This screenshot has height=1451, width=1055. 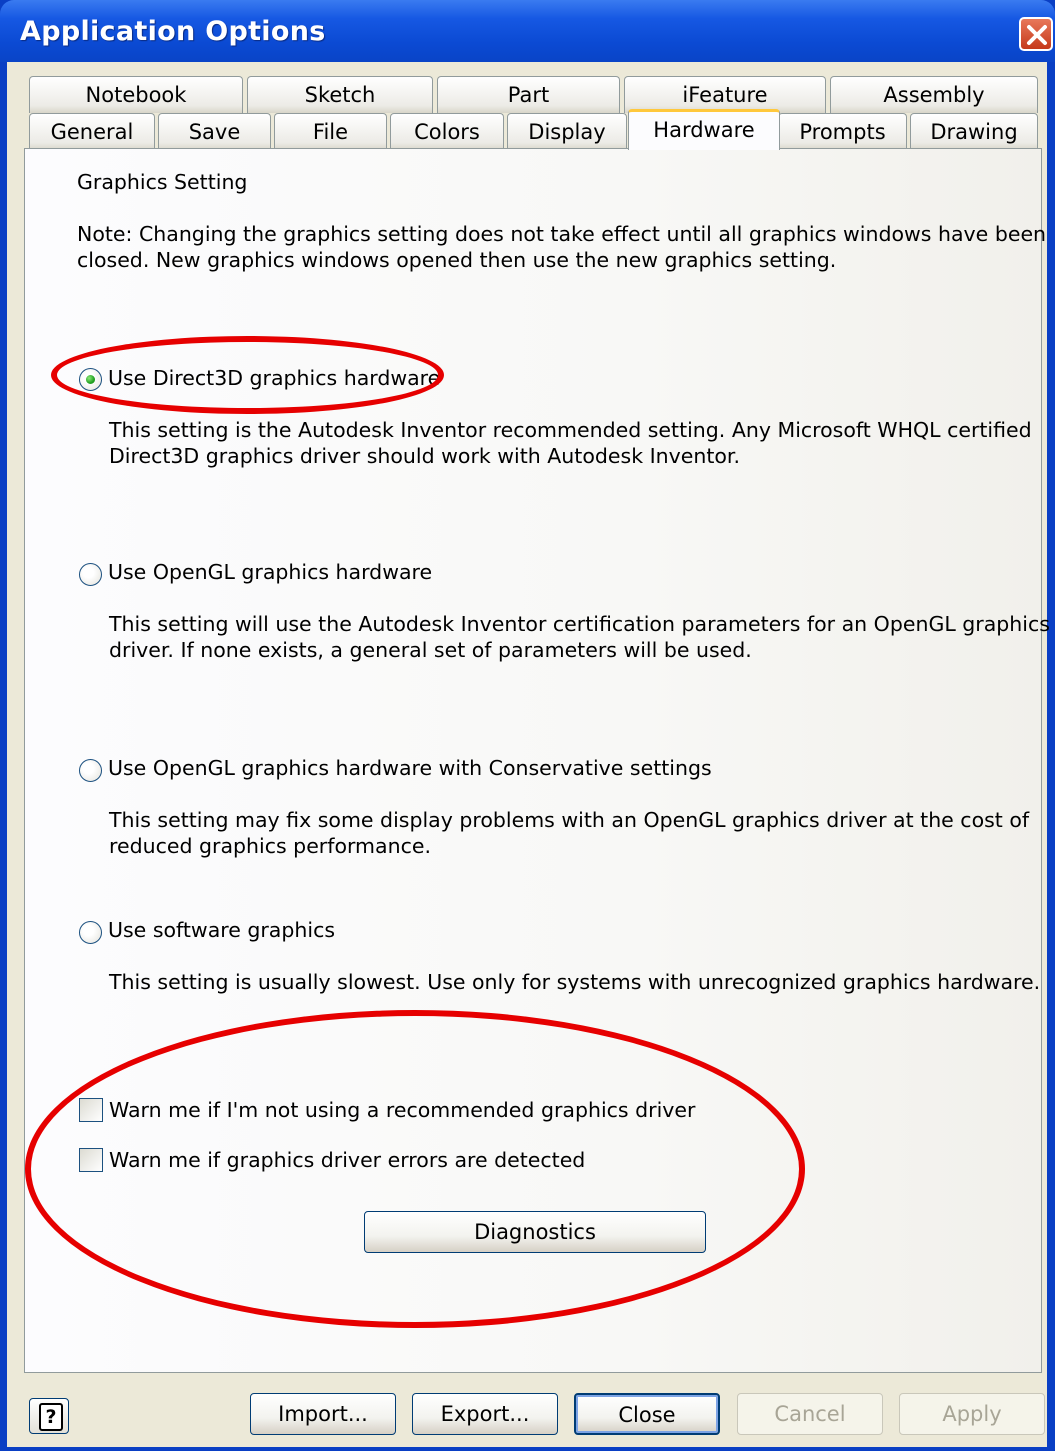 I want to click on radio-software-graphics-label: Use software graphics, so click(x=221, y=930).